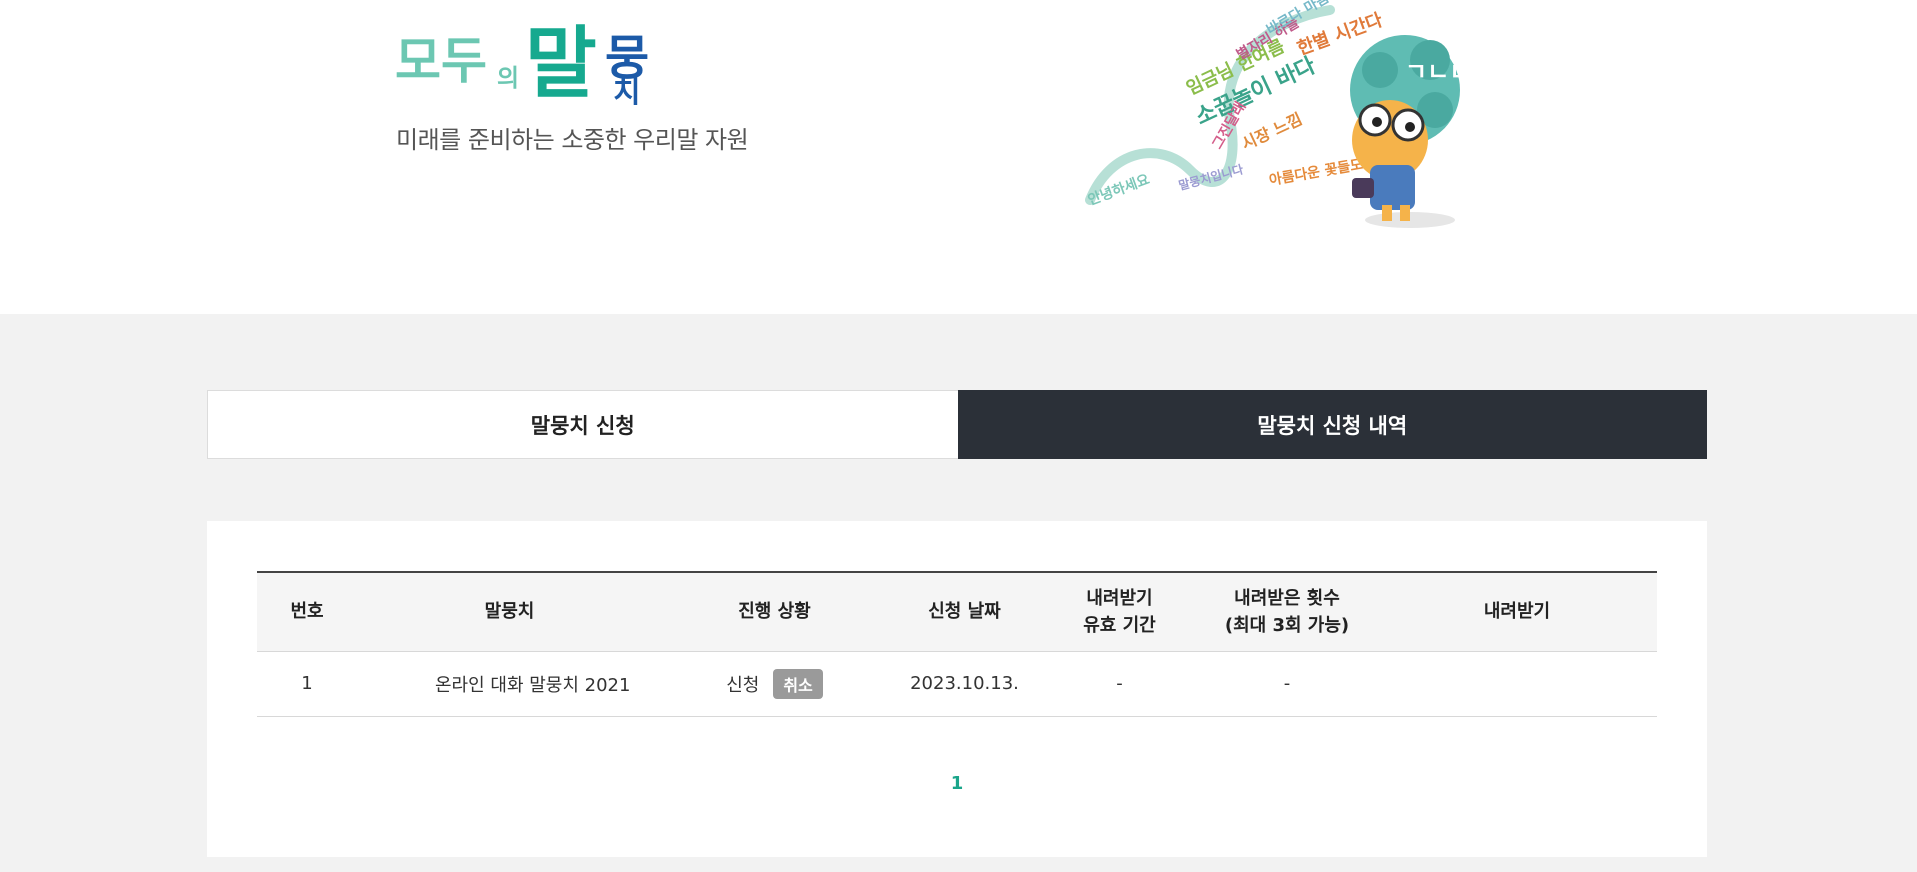  I want to click on cell-corpus-name: 온라인 대화 말뭉치 2021, so click(533, 685).